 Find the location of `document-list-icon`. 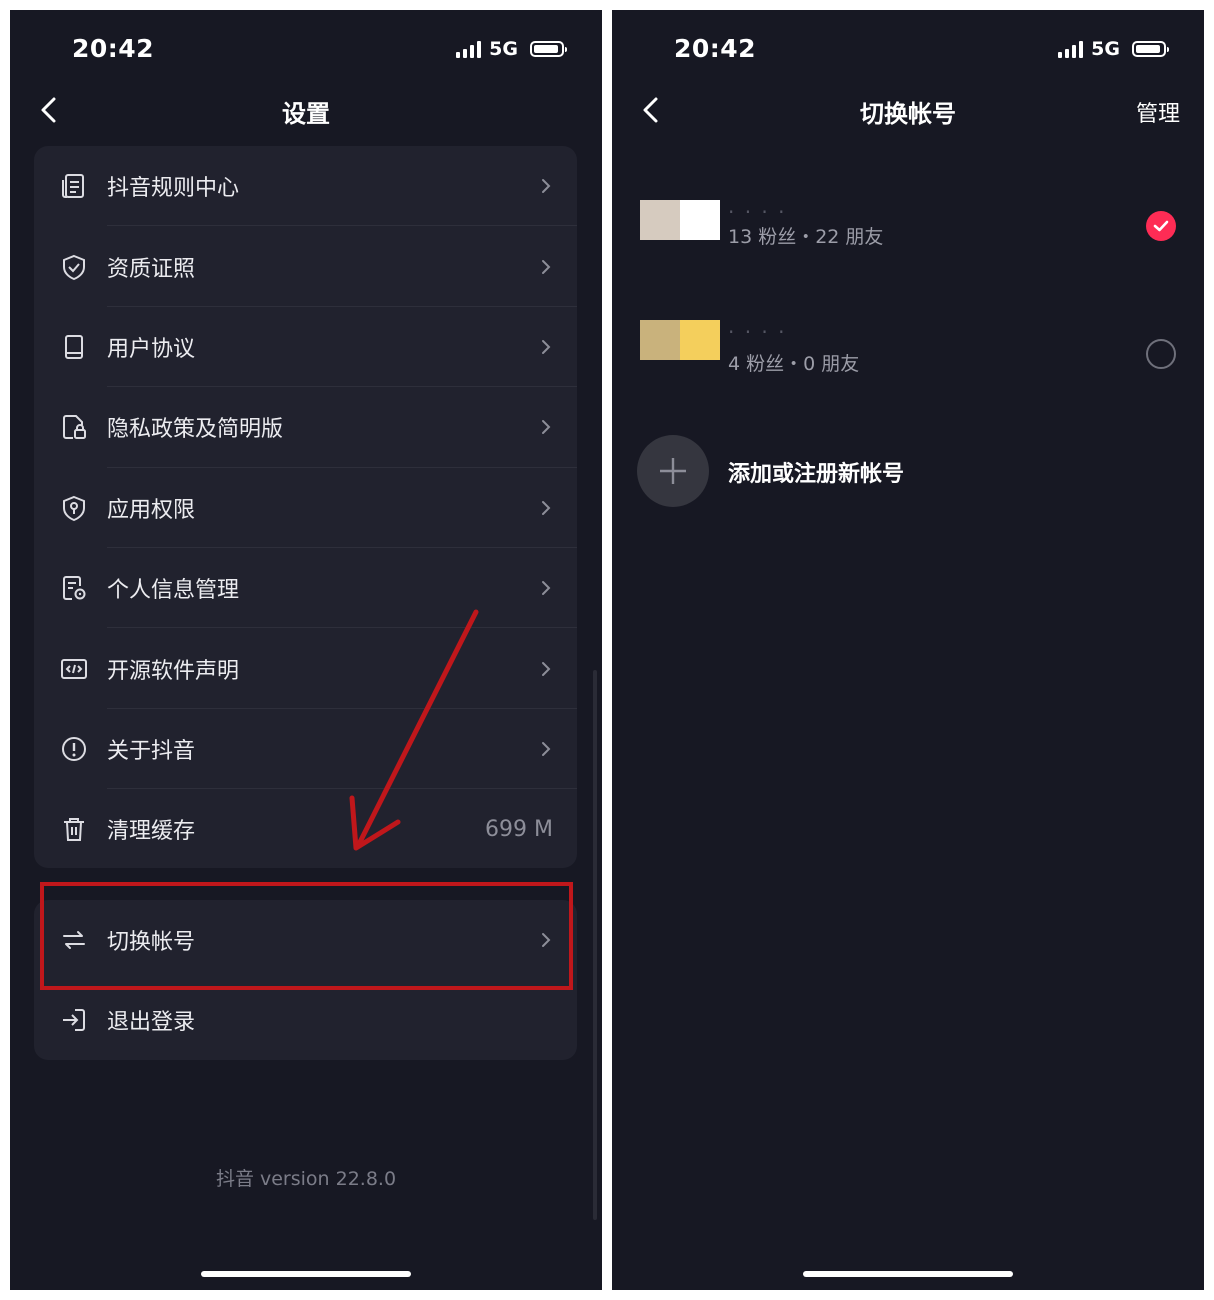

document-list-icon is located at coordinates (74, 186).